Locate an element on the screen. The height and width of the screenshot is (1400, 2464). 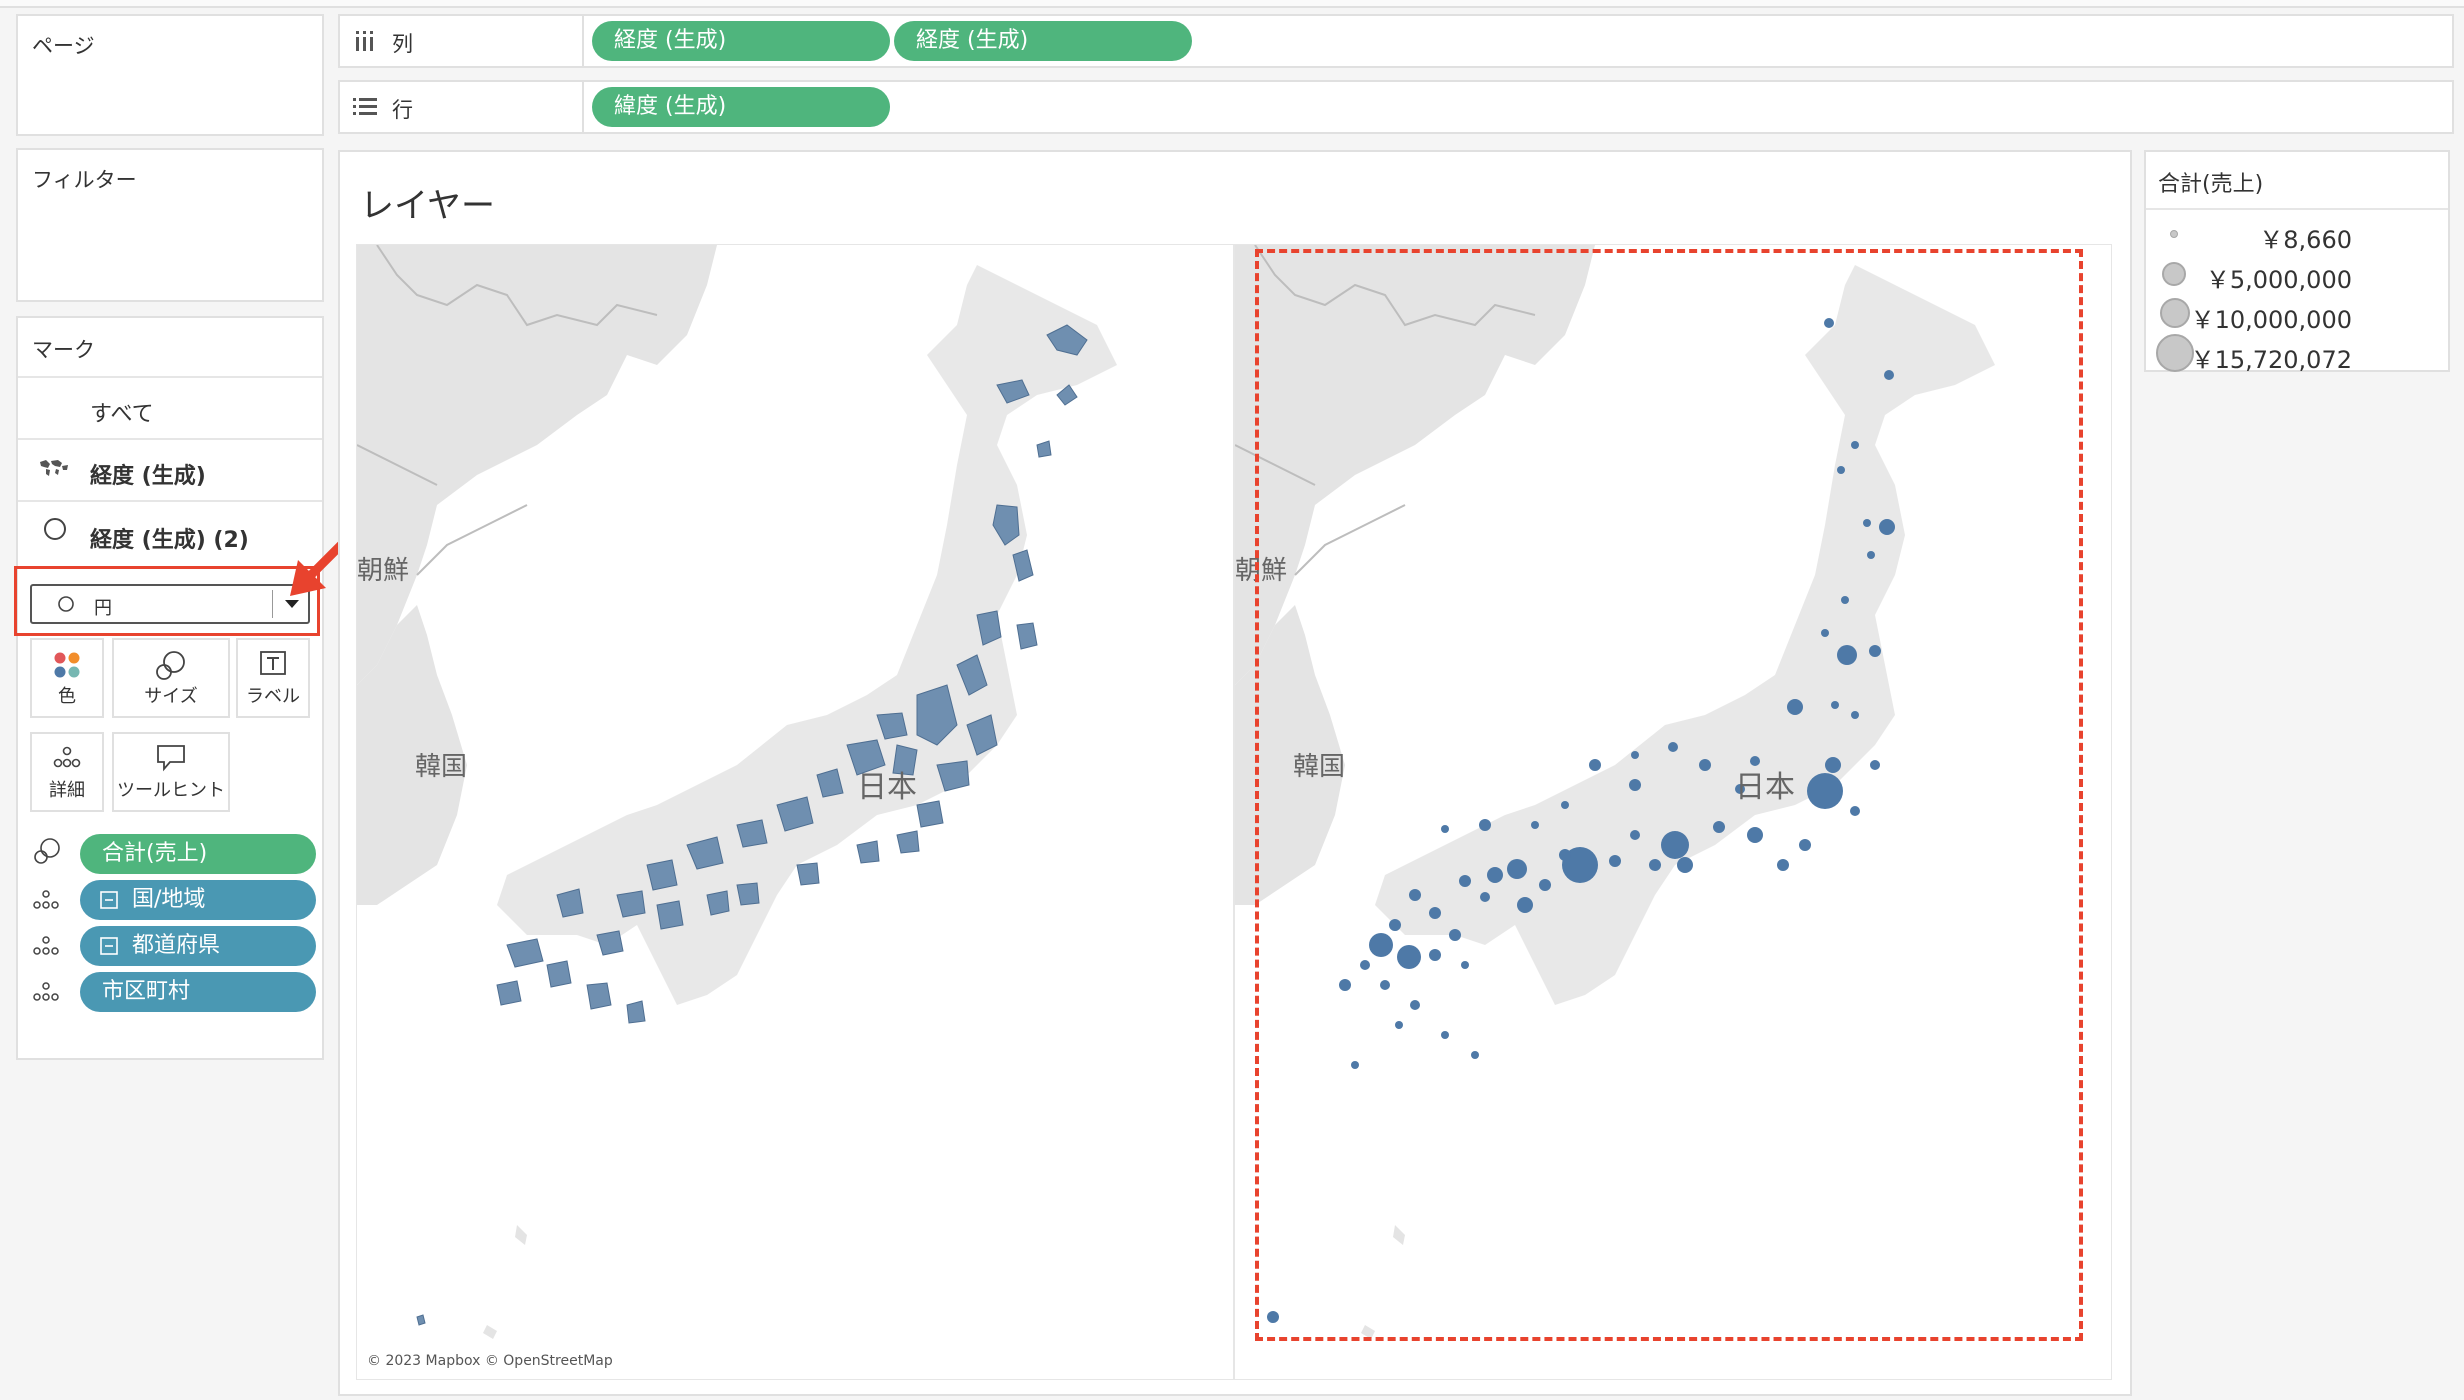
chosen-label-left: 朝鮮 is located at coordinates (383, 571).